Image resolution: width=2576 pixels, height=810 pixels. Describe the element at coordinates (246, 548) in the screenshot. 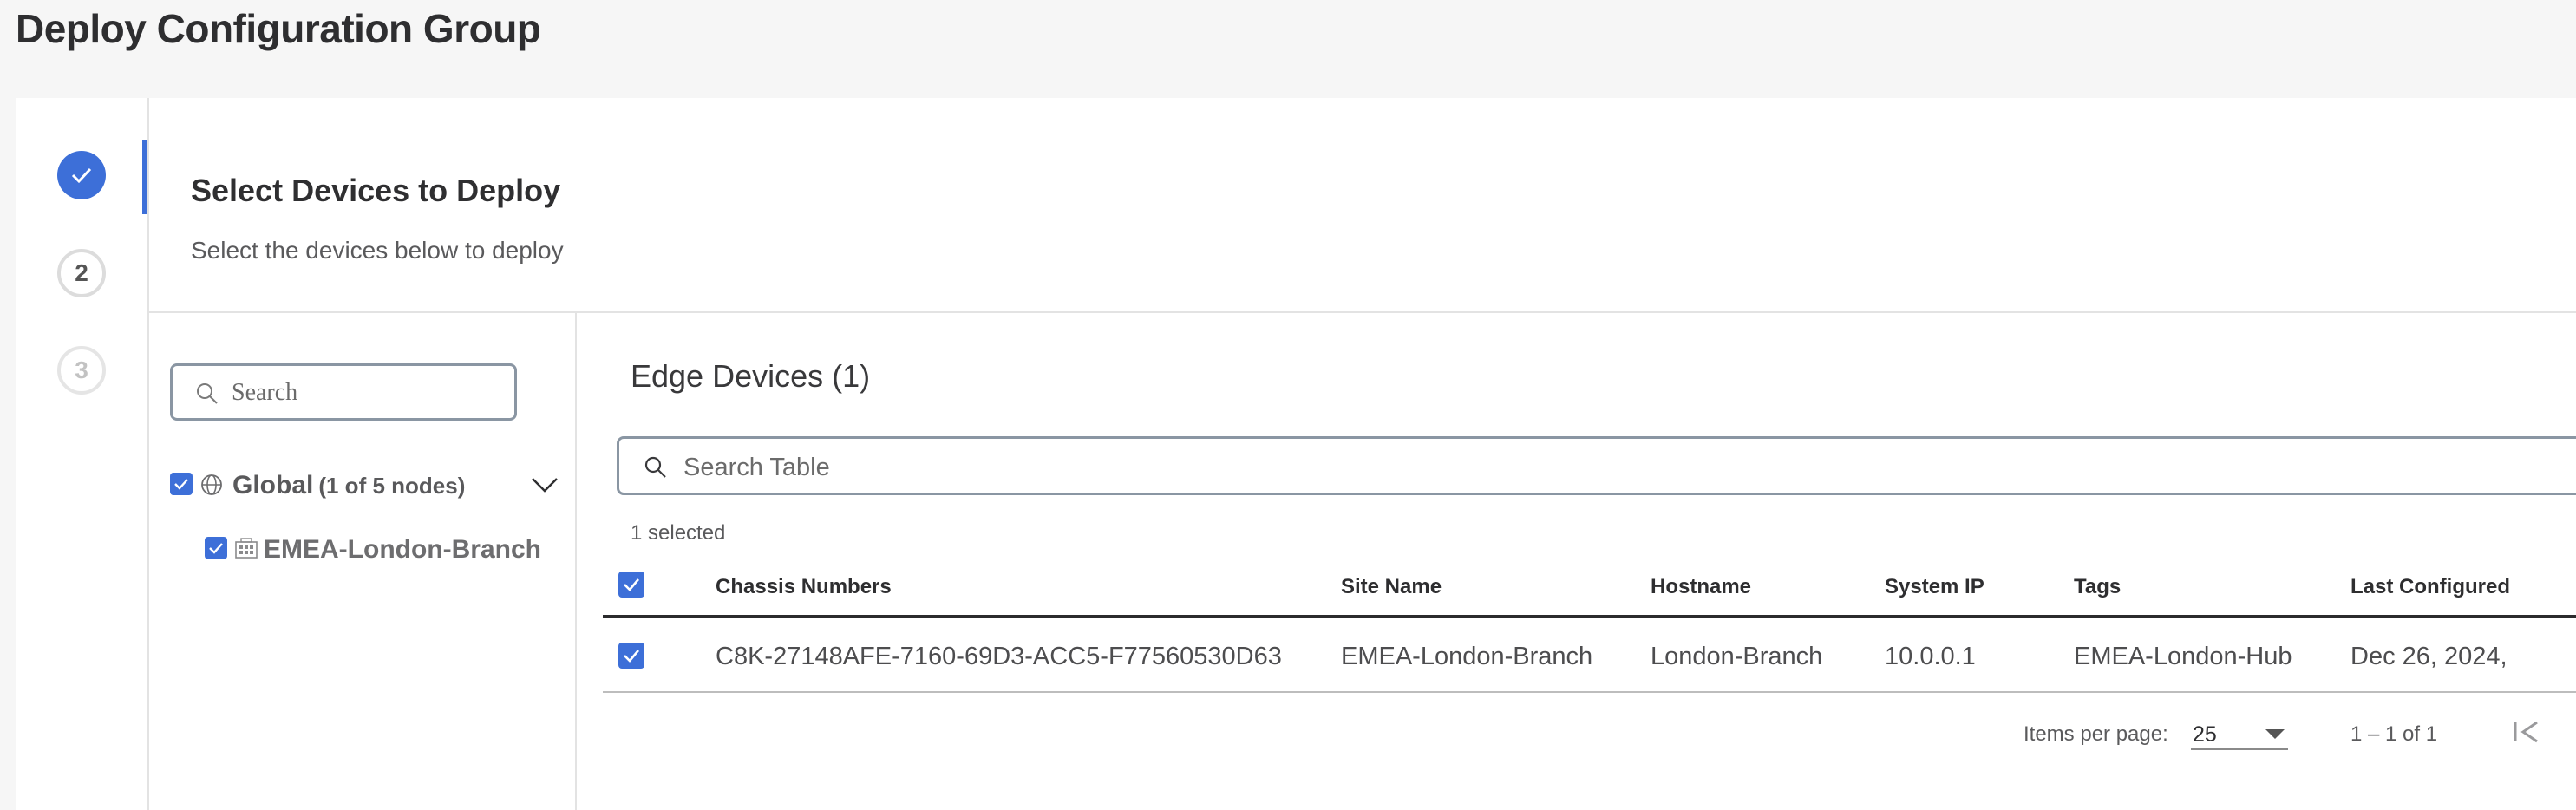

I see `building-icon` at that location.